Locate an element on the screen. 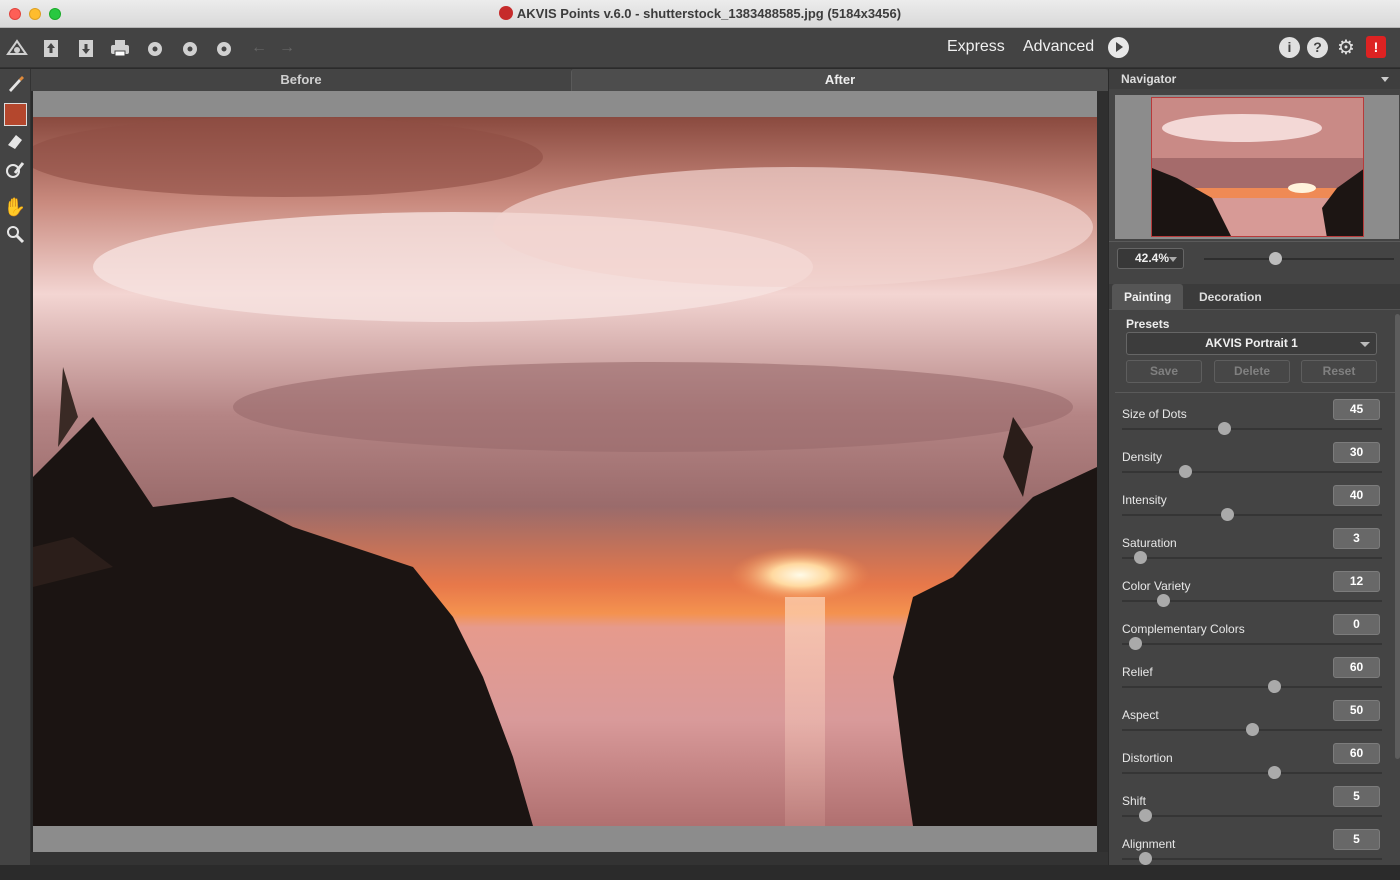 This screenshot has width=1400, height=880. param-value-field: 45 is located at coordinates (1356, 409).